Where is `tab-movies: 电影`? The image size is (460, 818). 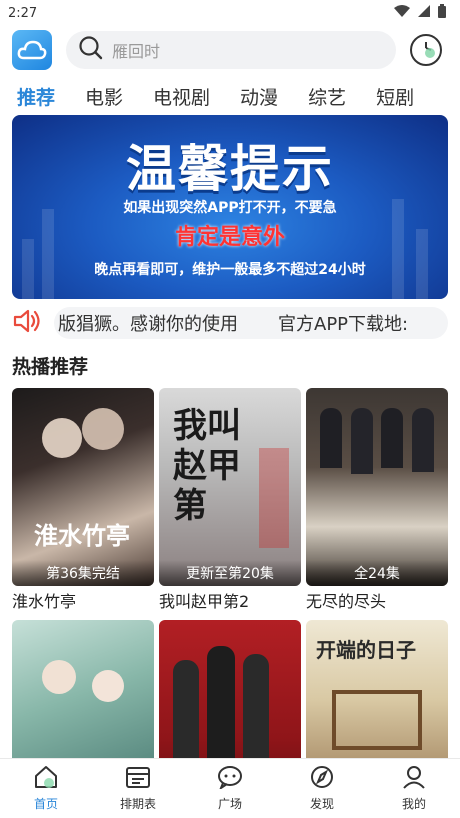 tab-movies: 电影 is located at coordinates (104, 96).